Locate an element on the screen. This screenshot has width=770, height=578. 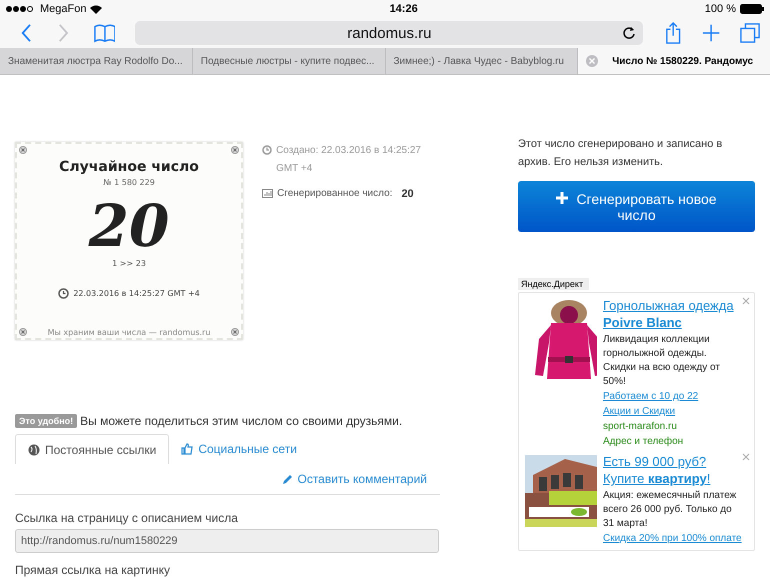
generated-value: 20 is located at coordinates (407, 194).